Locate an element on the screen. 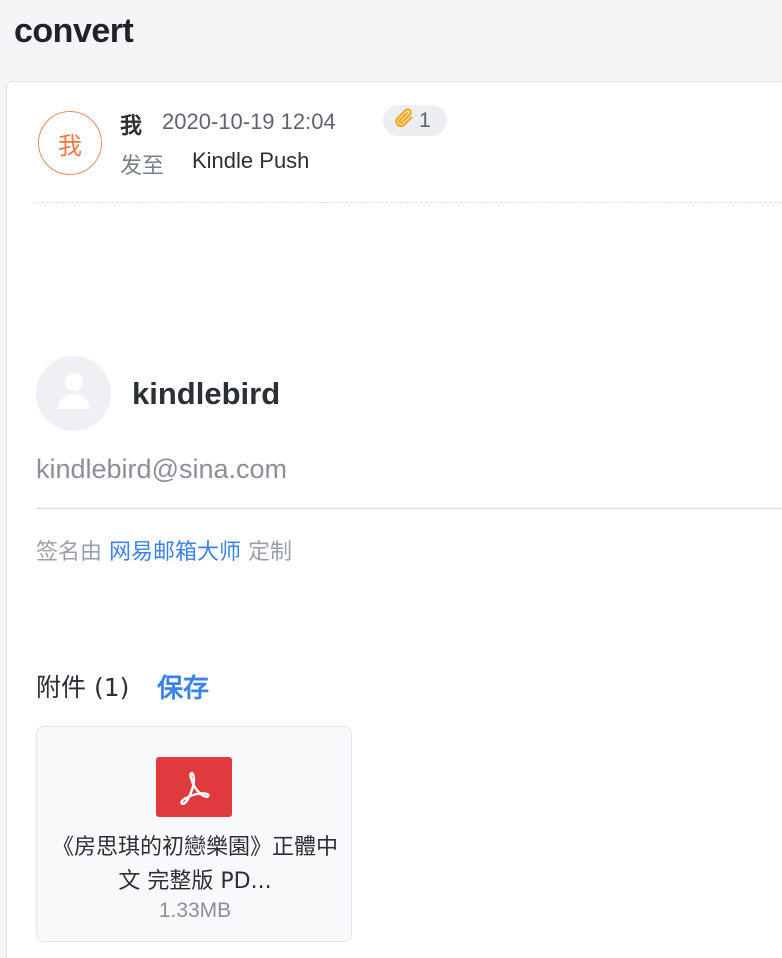 This screenshot has width=782, height=958. paperclip-icon is located at coordinates (404, 120).